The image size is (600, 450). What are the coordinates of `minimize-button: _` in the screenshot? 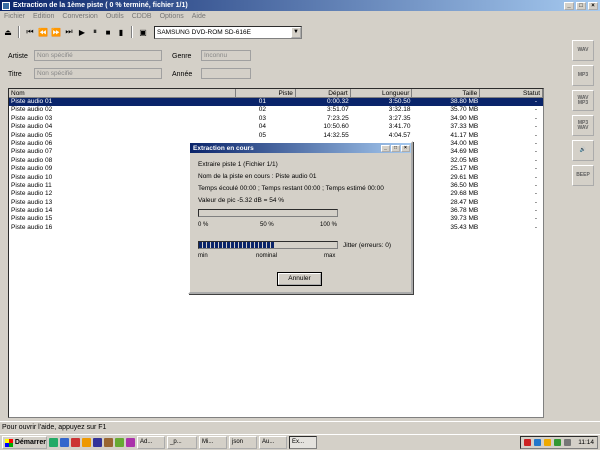 It's located at (569, 5).